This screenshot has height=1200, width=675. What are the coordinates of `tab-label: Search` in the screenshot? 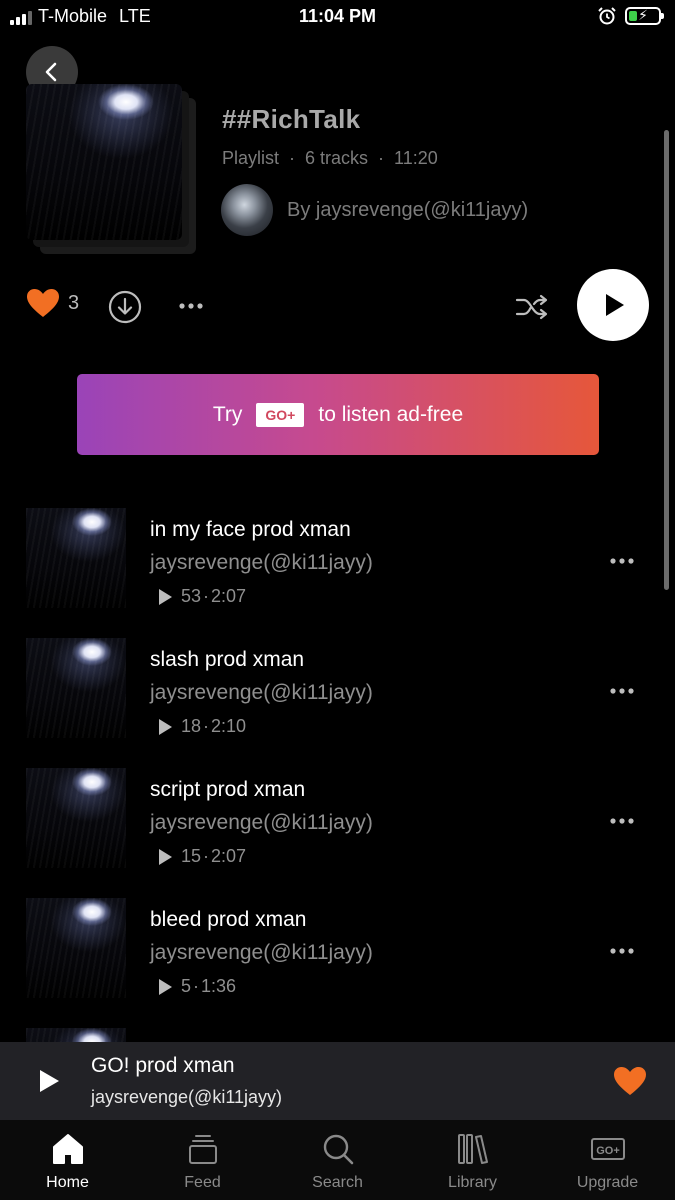 It's located at (337, 1182).